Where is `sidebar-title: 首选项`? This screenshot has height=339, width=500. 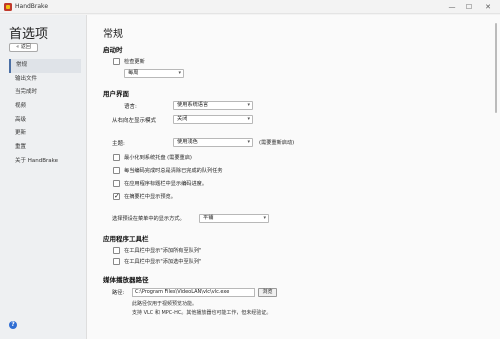
sidebar-title: 首选项 is located at coordinates (29, 34).